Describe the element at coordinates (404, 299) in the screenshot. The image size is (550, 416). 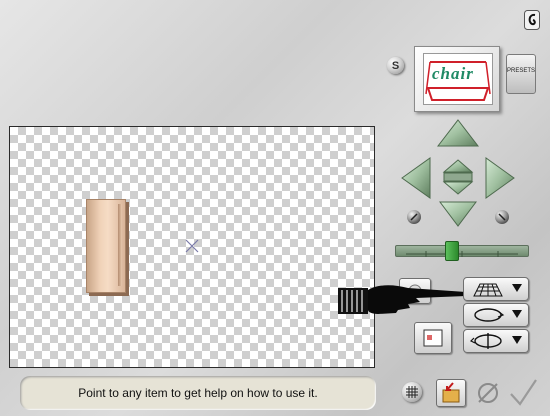
I see `pointing-hand-icon` at that location.